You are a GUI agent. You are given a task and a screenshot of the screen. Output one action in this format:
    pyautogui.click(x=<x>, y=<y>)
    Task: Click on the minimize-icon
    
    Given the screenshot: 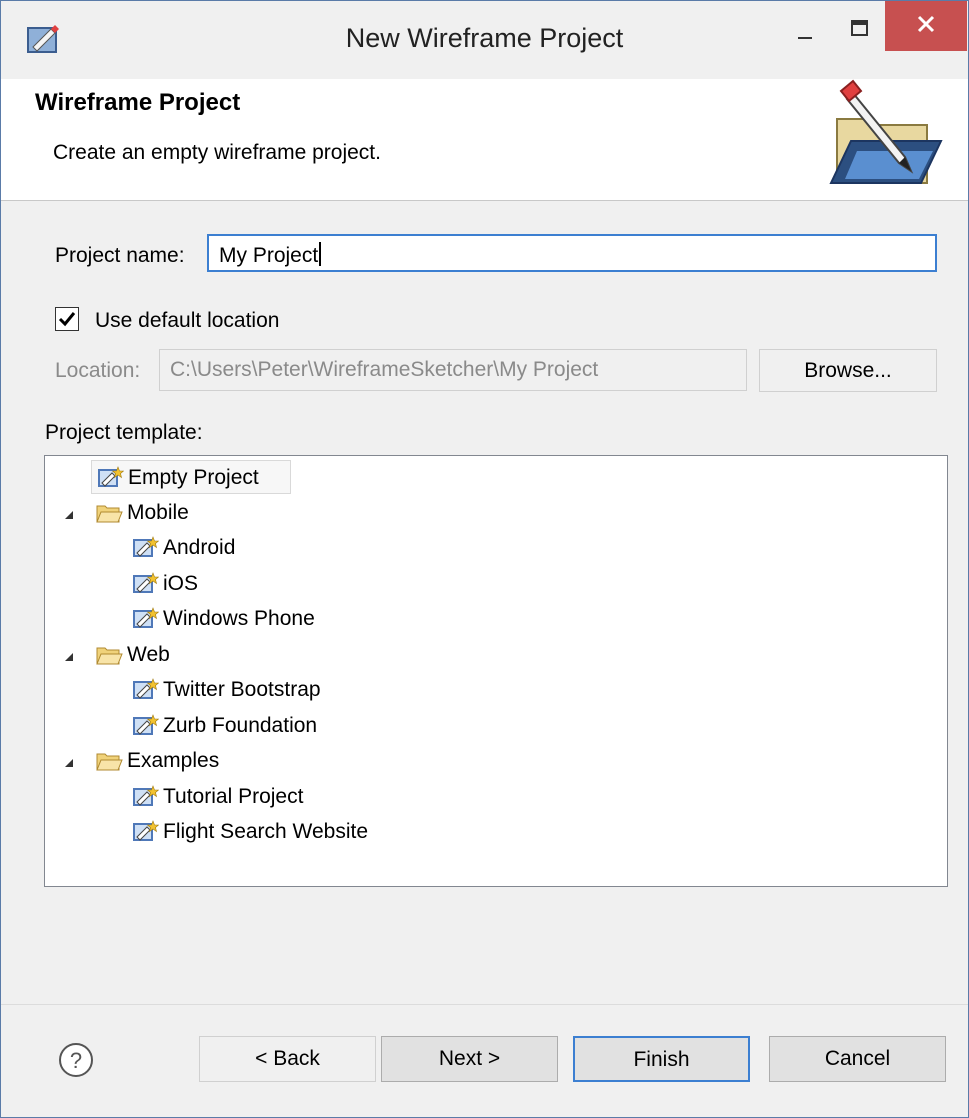 What is the action you would take?
    pyautogui.click(x=806, y=32)
    